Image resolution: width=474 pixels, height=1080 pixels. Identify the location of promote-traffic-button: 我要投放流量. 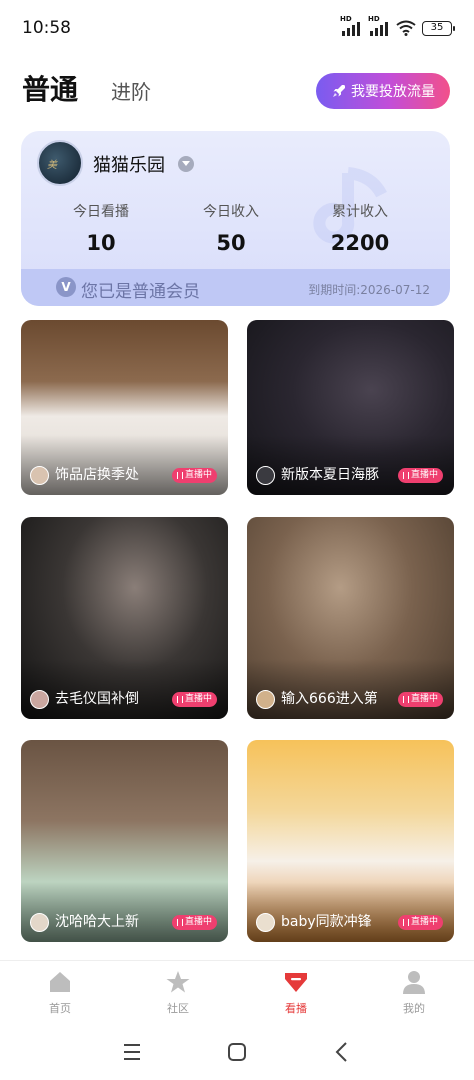
(383, 91).